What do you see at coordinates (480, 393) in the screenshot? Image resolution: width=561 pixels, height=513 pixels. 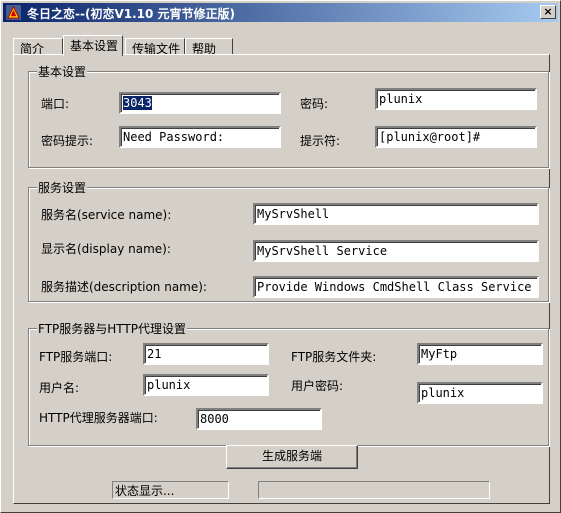 I see `ftp-userpass-input: plunix` at bounding box center [480, 393].